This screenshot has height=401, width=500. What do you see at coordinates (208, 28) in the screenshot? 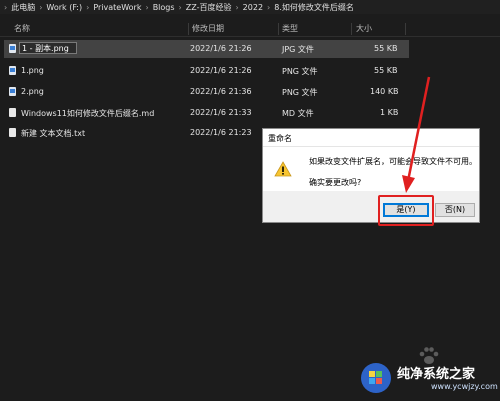
I see `column-header-date: 修改日期` at bounding box center [208, 28].